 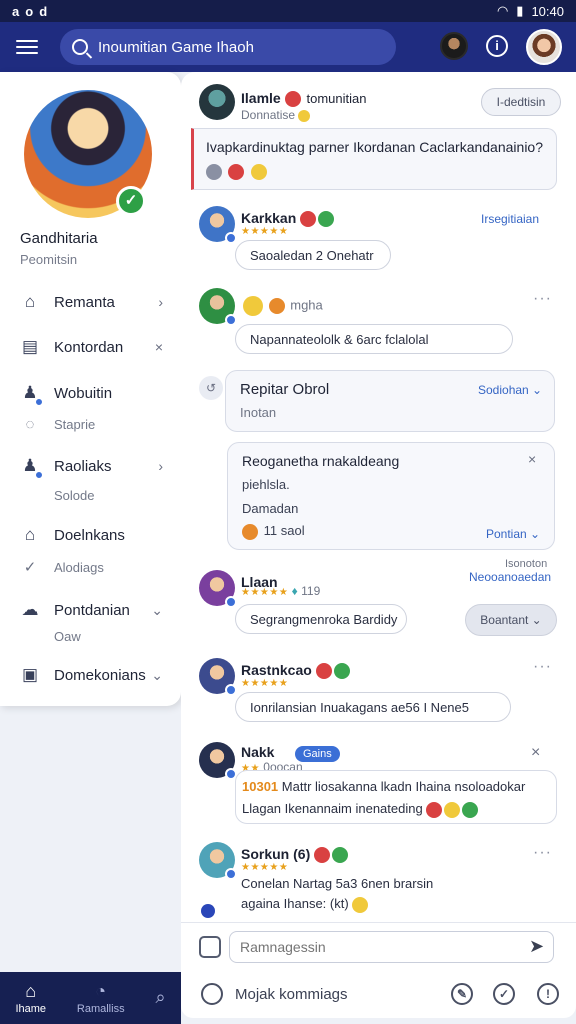 What do you see at coordinates (536, 946) in the screenshot?
I see `send-icon: ➤` at bounding box center [536, 946].